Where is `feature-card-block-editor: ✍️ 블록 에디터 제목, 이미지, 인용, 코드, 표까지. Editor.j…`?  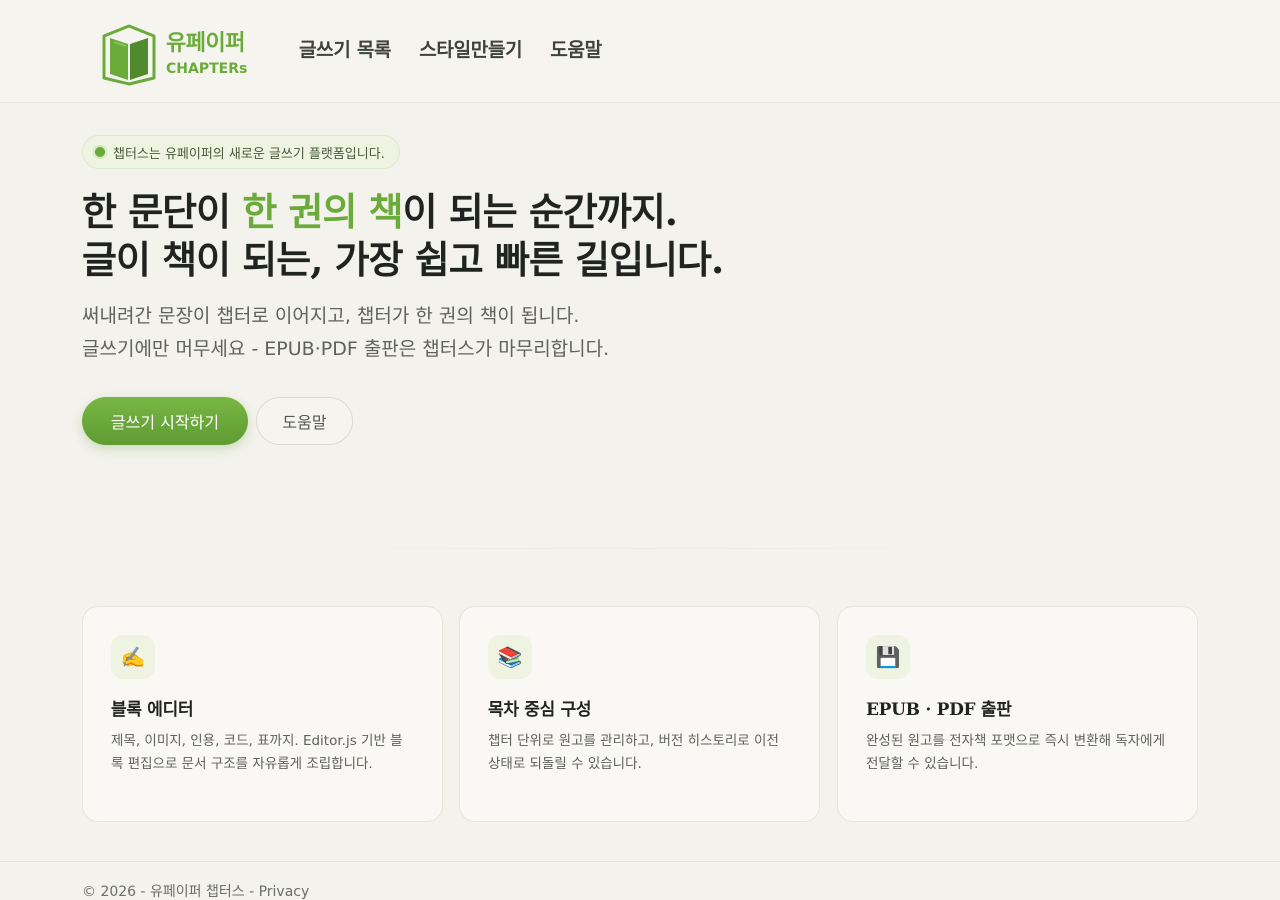 feature-card-block-editor: ✍️ 블록 에디터 제목, 이미지, 인용, 코드, 표까지. Editor.j… is located at coordinates (262, 714).